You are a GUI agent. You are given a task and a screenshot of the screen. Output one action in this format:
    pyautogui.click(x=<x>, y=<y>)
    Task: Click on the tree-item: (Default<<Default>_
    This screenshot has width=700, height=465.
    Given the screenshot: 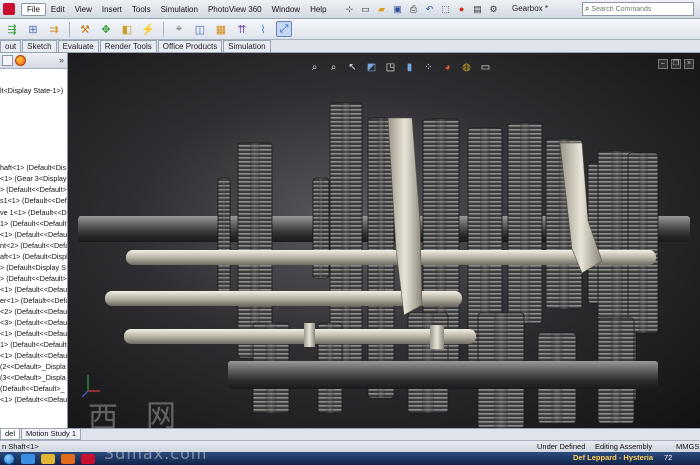 What is the action you would take?
    pyautogui.click(x=33, y=388)
    